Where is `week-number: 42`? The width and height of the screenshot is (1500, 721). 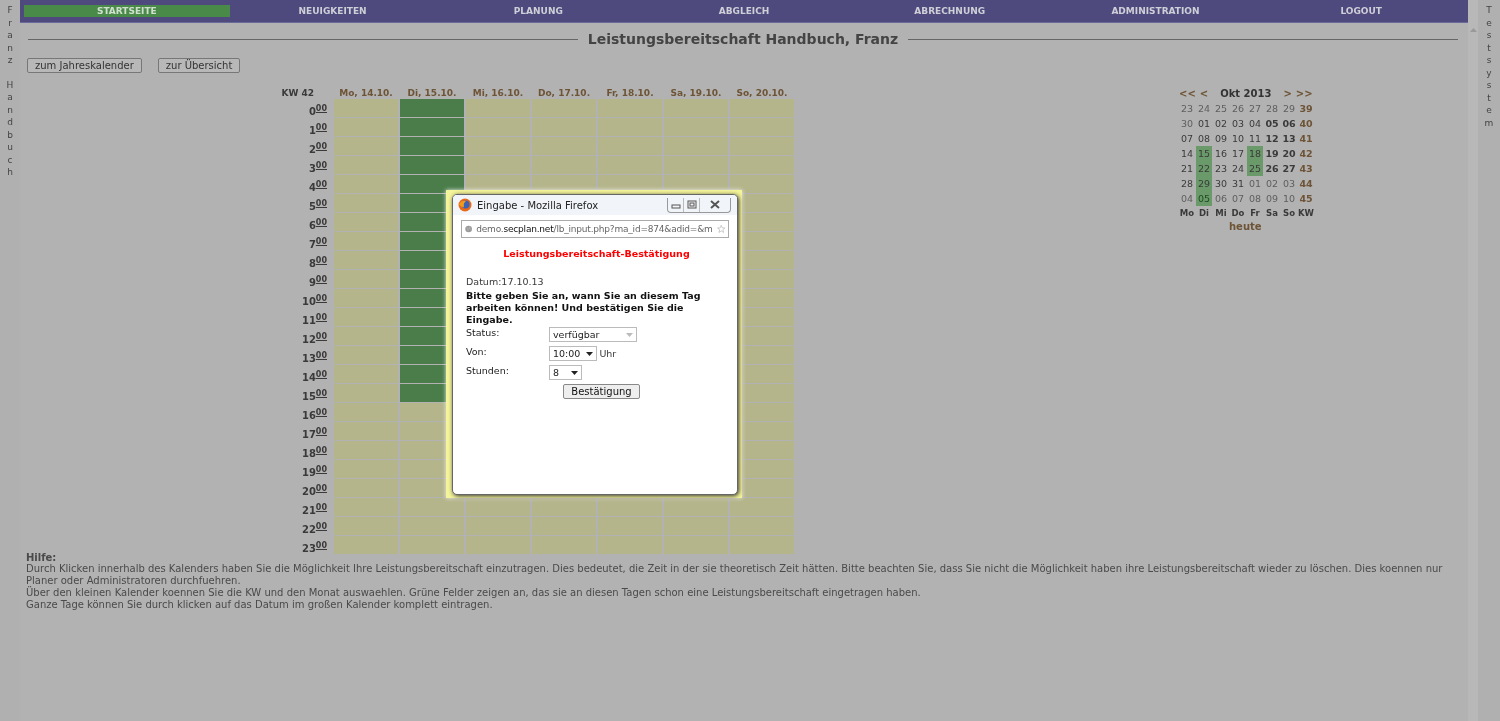 week-number: 42 is located at coordinates (1306, 153).